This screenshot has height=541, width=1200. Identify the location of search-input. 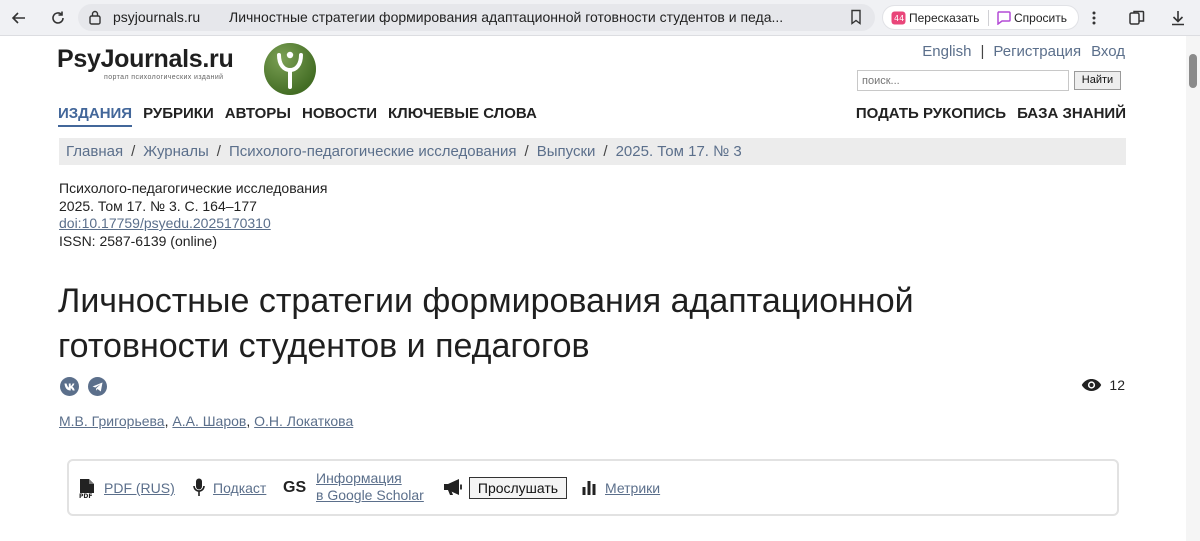
(963, 80).